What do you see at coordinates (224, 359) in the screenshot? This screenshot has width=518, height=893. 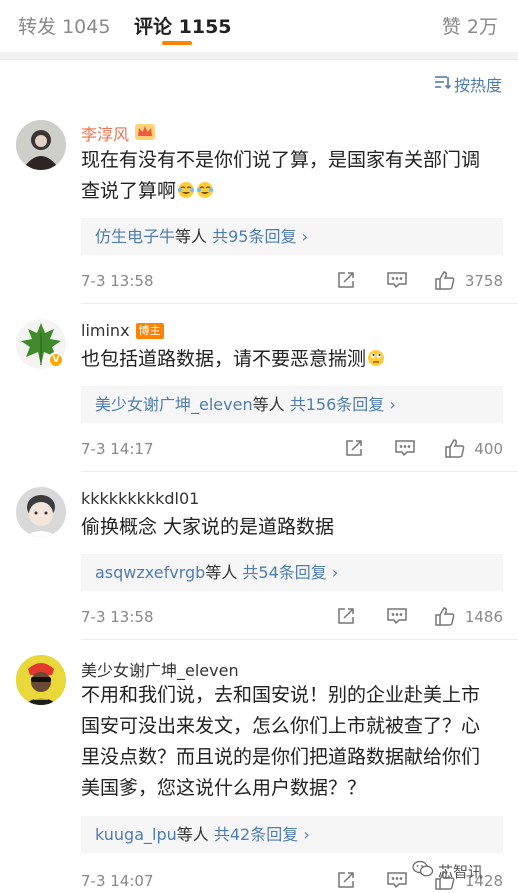 I see `comment-text-line: 也包括道路数据，请不要恶意揣测` at bounding box center [224, 359].